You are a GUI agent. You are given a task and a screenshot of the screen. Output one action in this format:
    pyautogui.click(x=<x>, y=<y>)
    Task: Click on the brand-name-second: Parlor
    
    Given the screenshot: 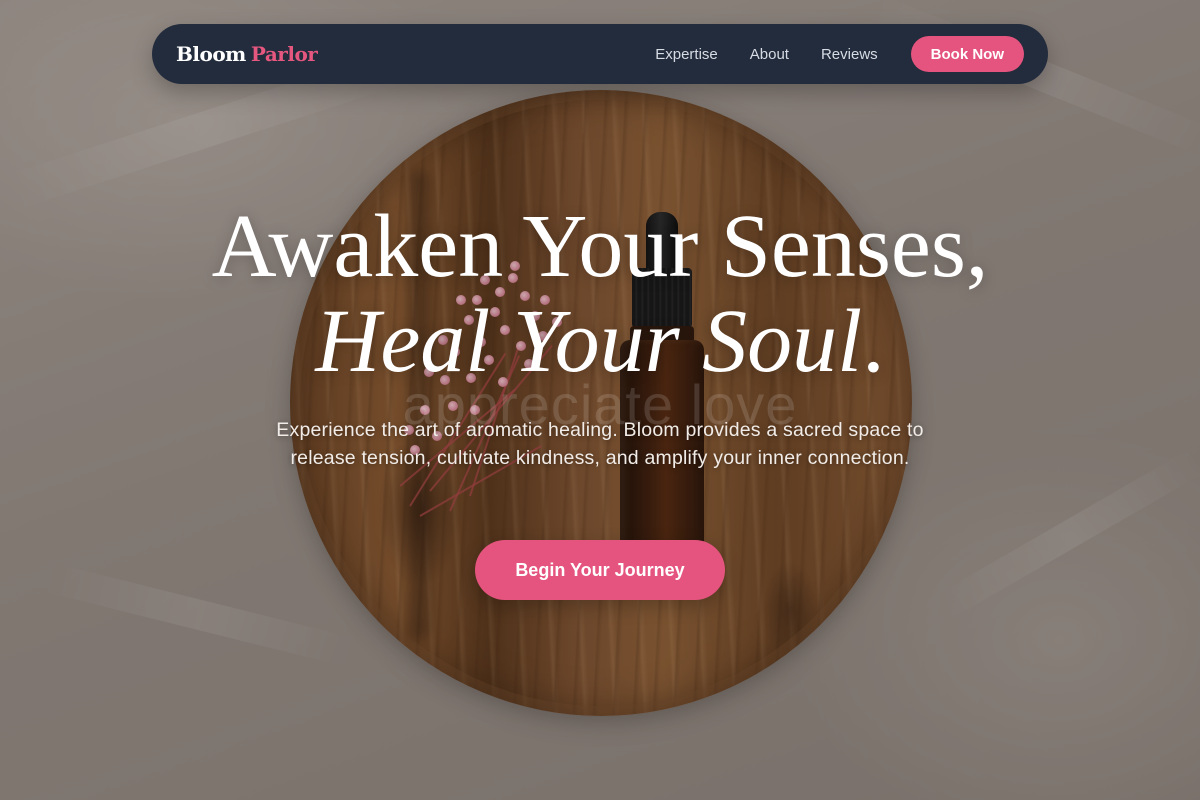 What is the action you would take?
    pyautogui.click(x=284, y=54)
    